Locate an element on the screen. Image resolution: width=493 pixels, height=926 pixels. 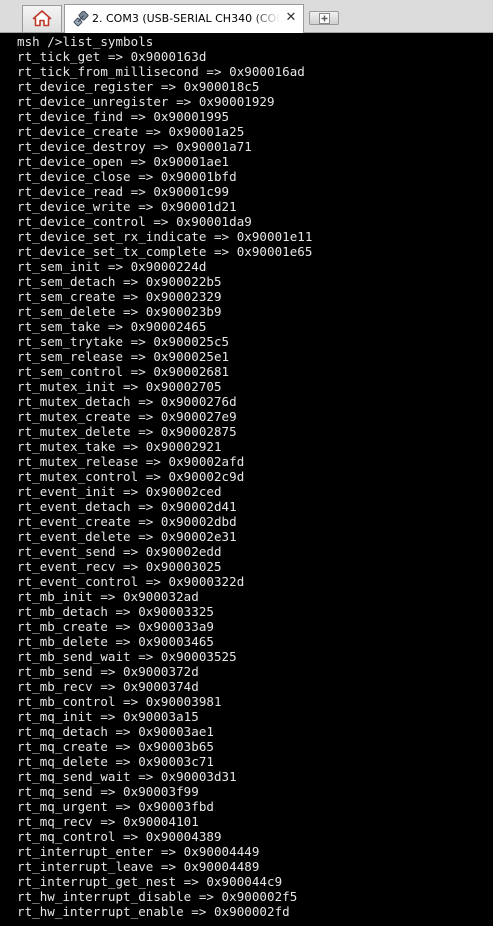
terminal-line: rt_mb_detach => 0x90003325 is located at coordinates (115, 611).